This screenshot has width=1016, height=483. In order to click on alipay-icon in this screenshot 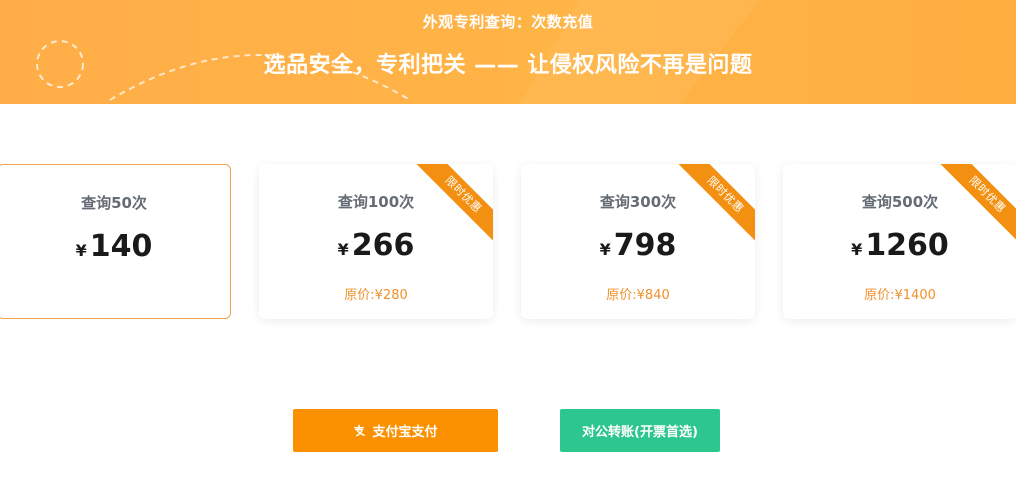, I will do `click(360, 430)`.